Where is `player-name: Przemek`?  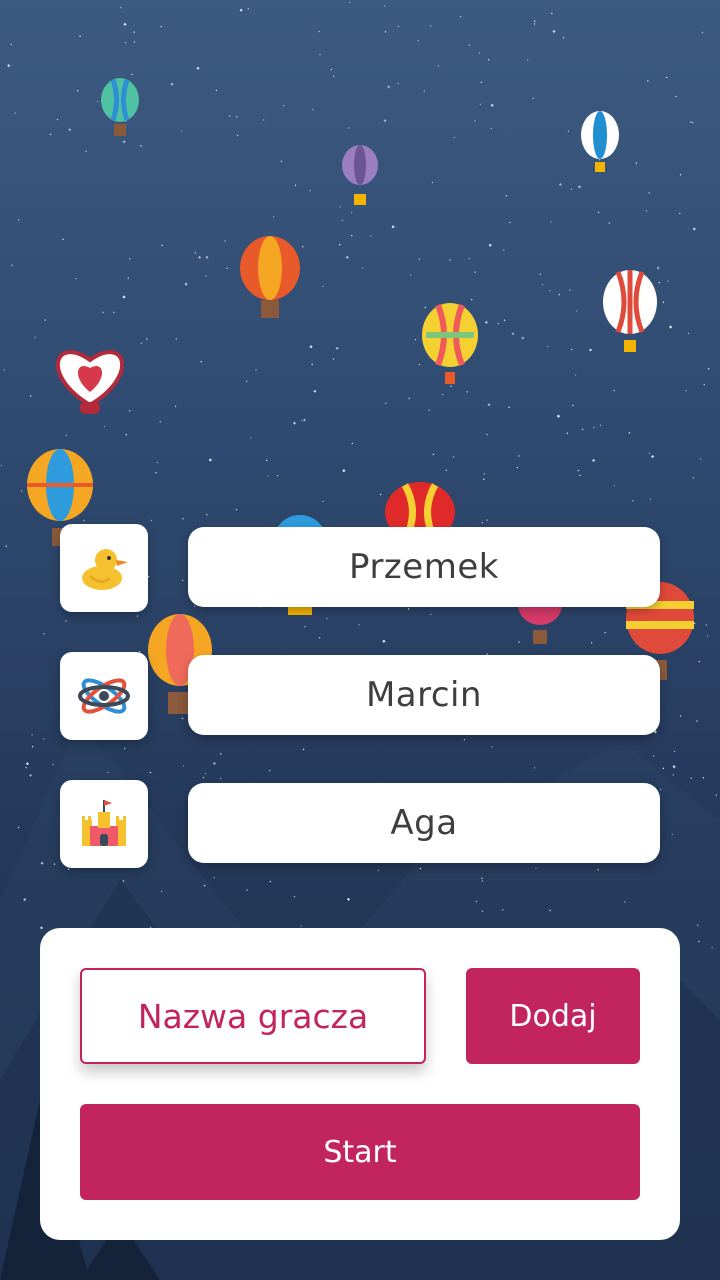 player-name: Przemek is located at coordinates (424, 567).